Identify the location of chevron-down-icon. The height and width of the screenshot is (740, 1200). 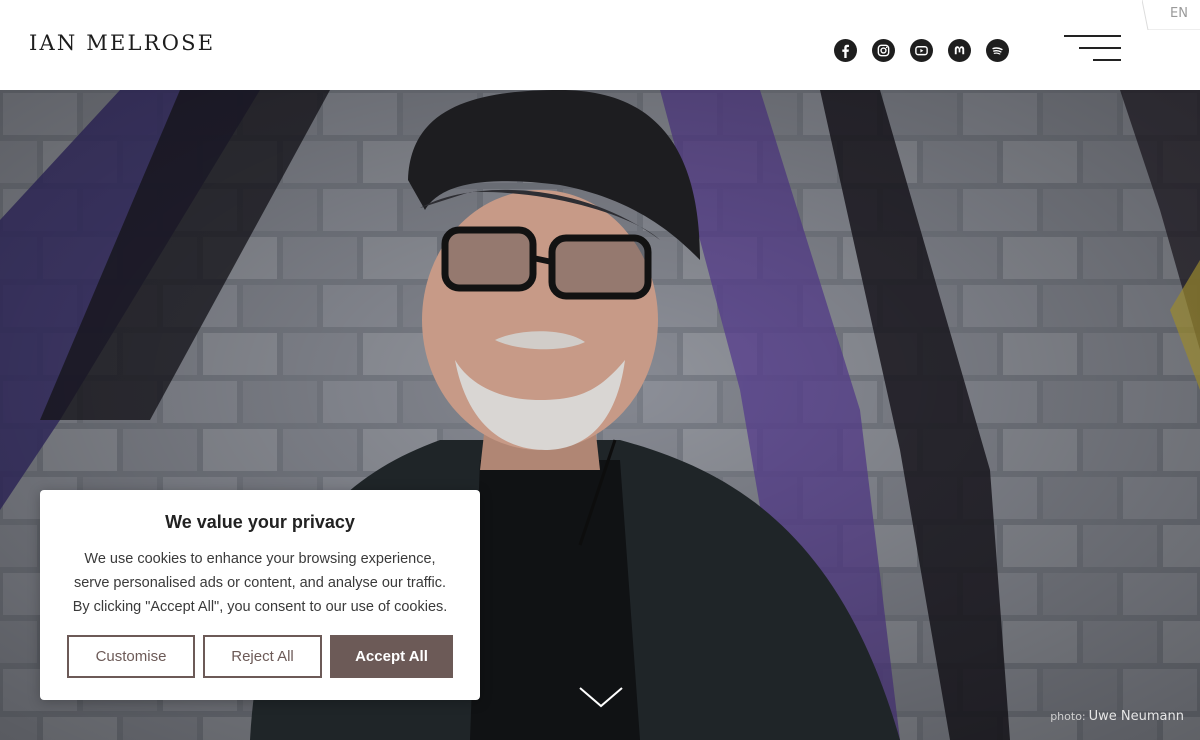
(601, 698).